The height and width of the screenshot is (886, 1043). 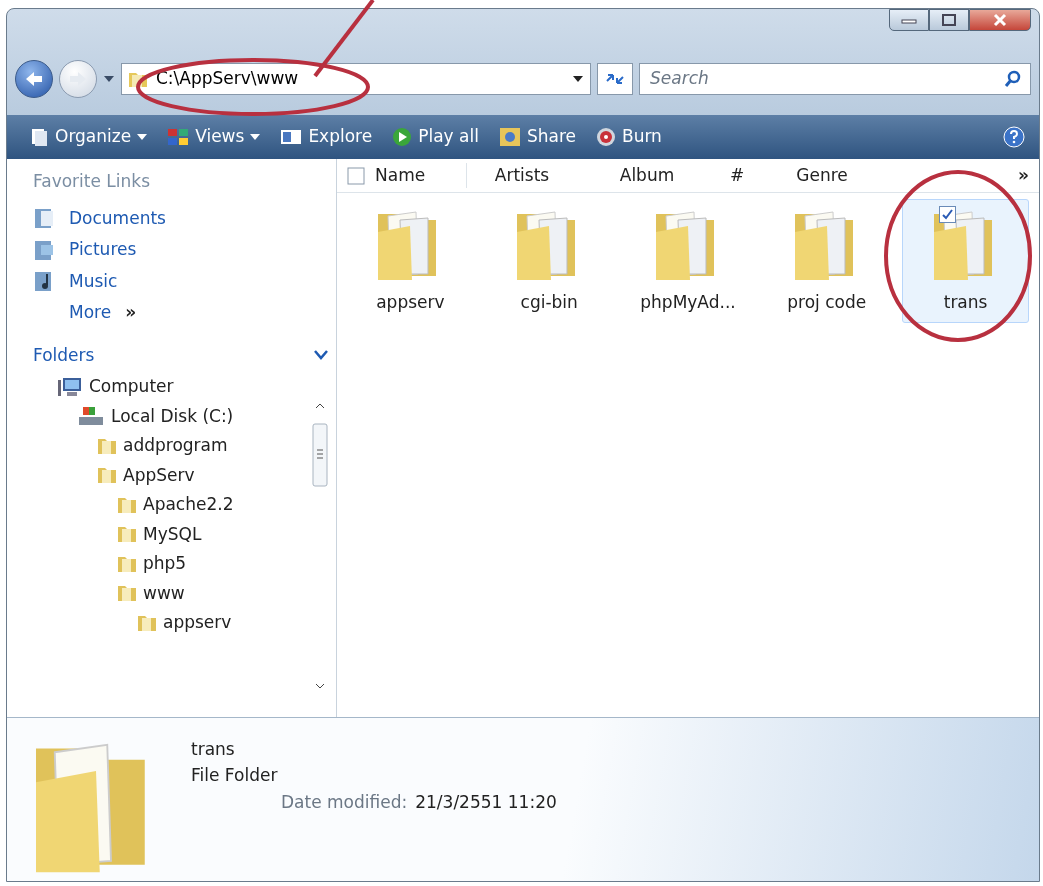 I want to click on section-title: Folders, so click(x=64, y=355).